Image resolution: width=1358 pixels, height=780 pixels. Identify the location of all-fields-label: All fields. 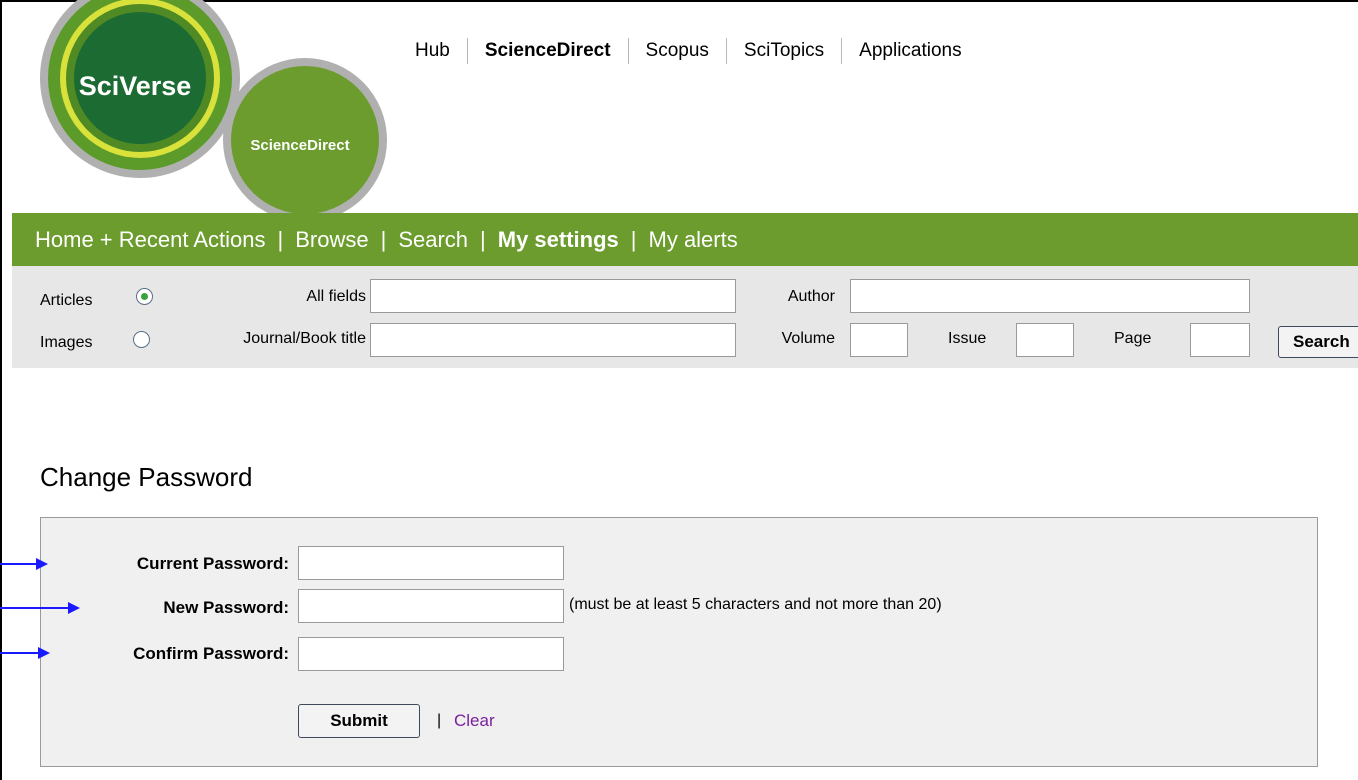
(336, 296).